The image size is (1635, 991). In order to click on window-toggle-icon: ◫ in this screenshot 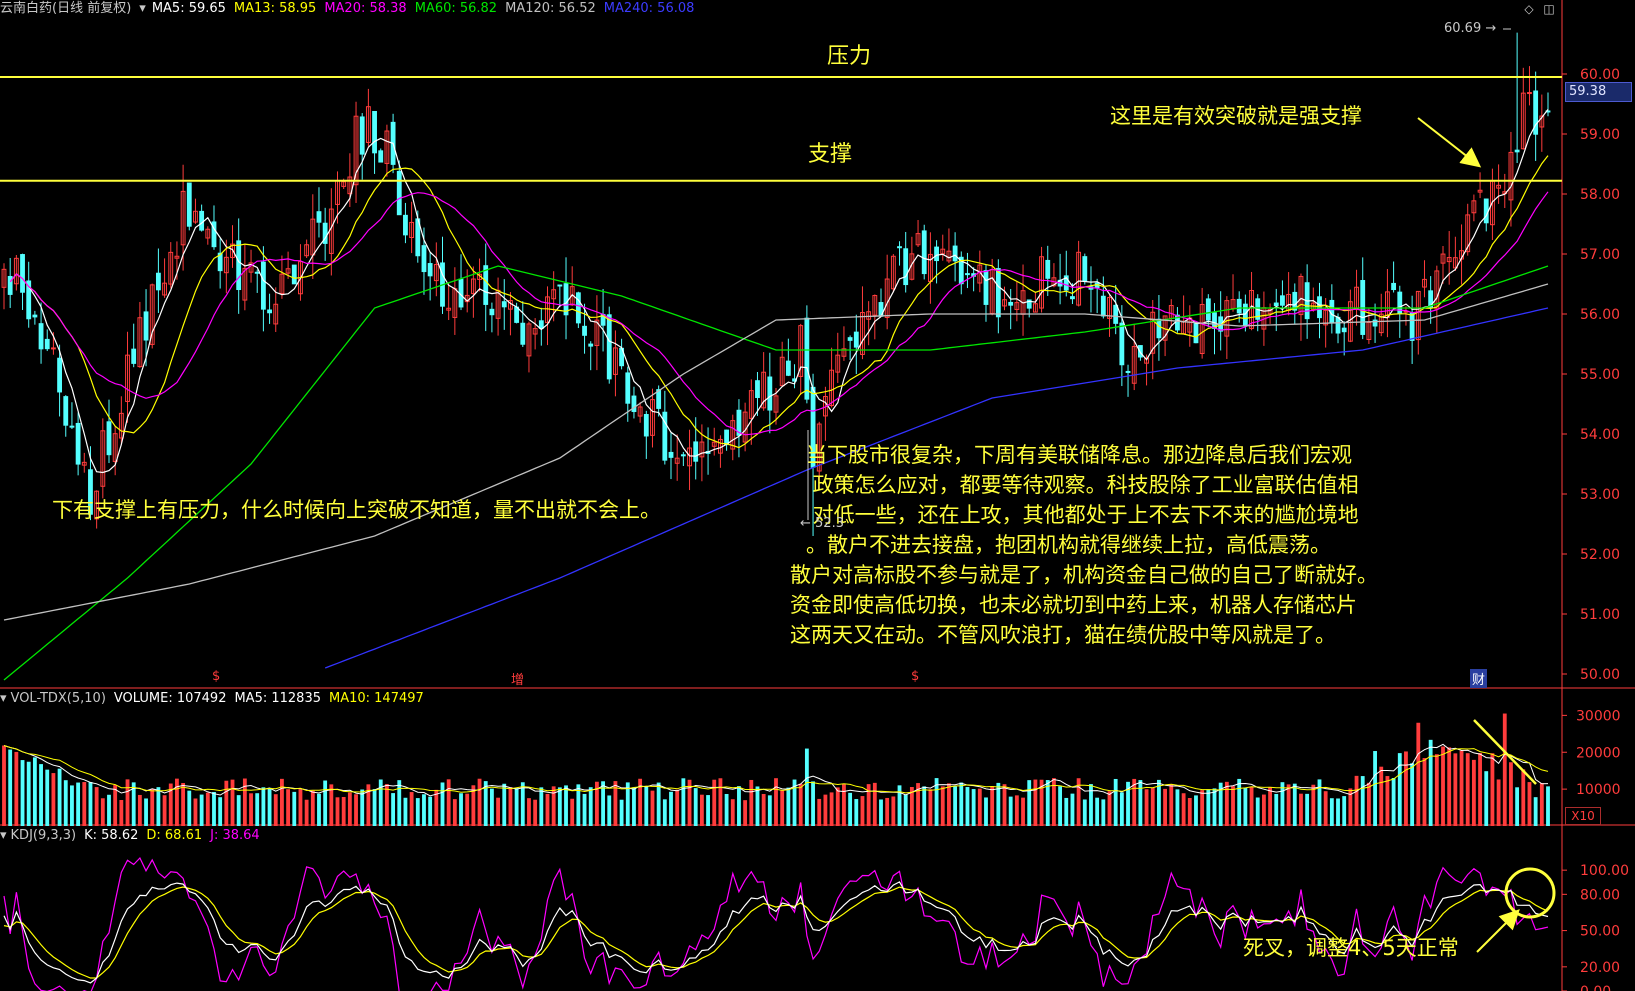, I will do `click(1549, 9)`.